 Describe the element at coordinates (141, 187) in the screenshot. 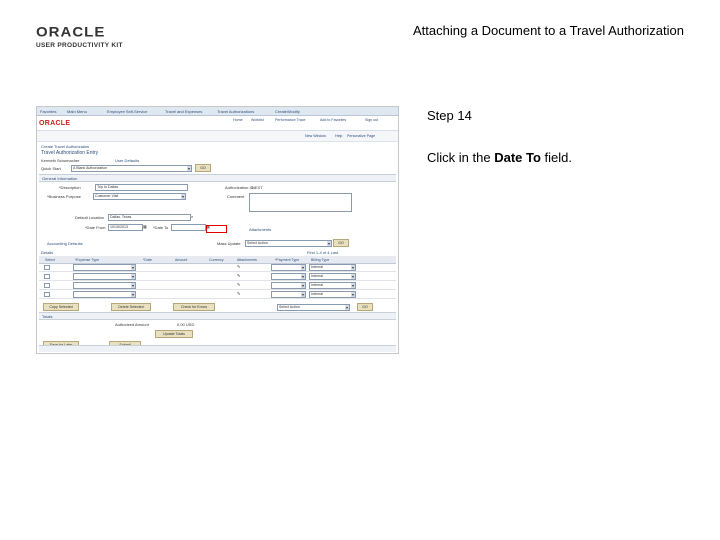

I see `description-input: Trip to Dallas` at that location.